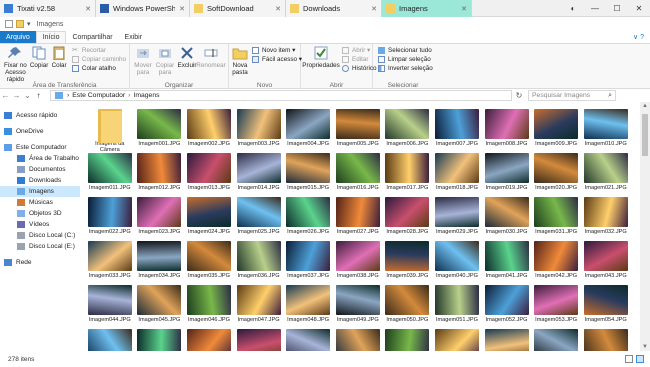 The image size is (650, 367). What do you see at coordinates (134, 37) in the screenshot?
I see `tab-exibir: Exibir` at bounding box center [134, 37].